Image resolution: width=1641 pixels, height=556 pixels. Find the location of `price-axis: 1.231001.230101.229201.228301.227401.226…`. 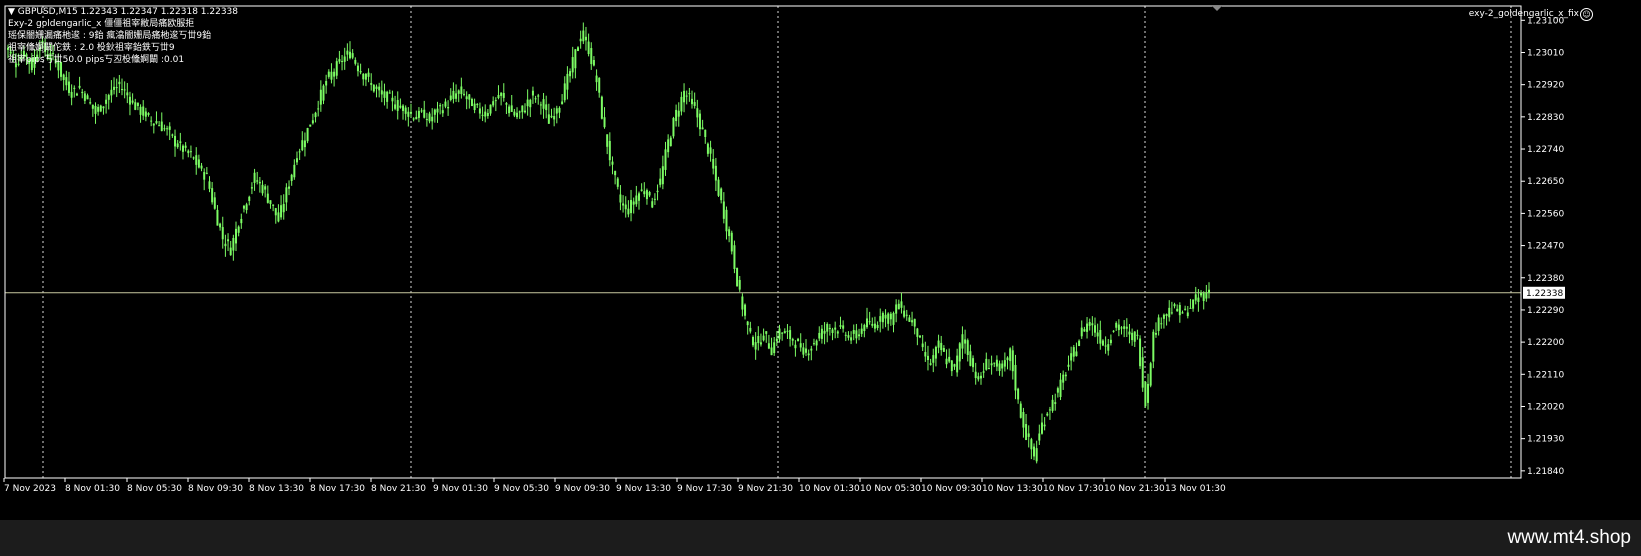

price-axis: 1.231001.230101.229201.228301.227401.226… is located at coordinates (1543, 246).